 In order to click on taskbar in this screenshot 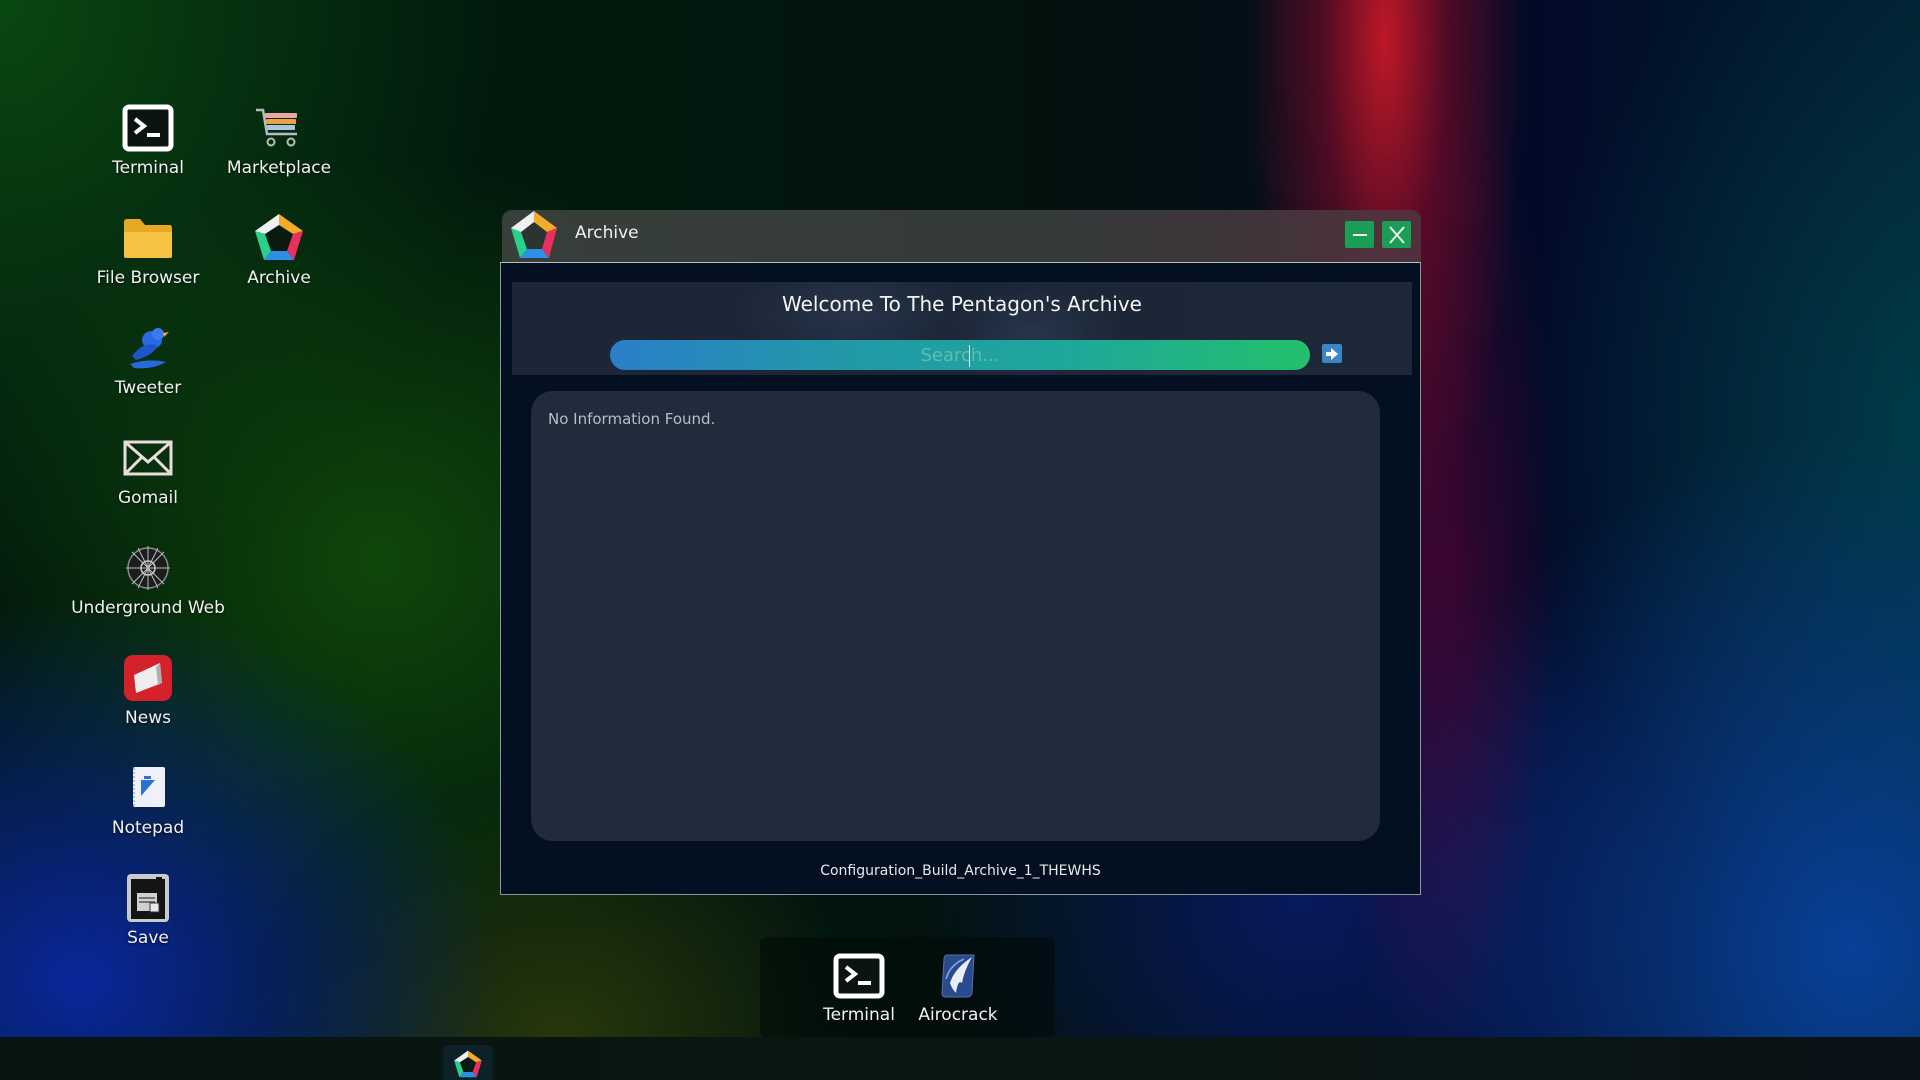, I will do `click(960, 1058)`.